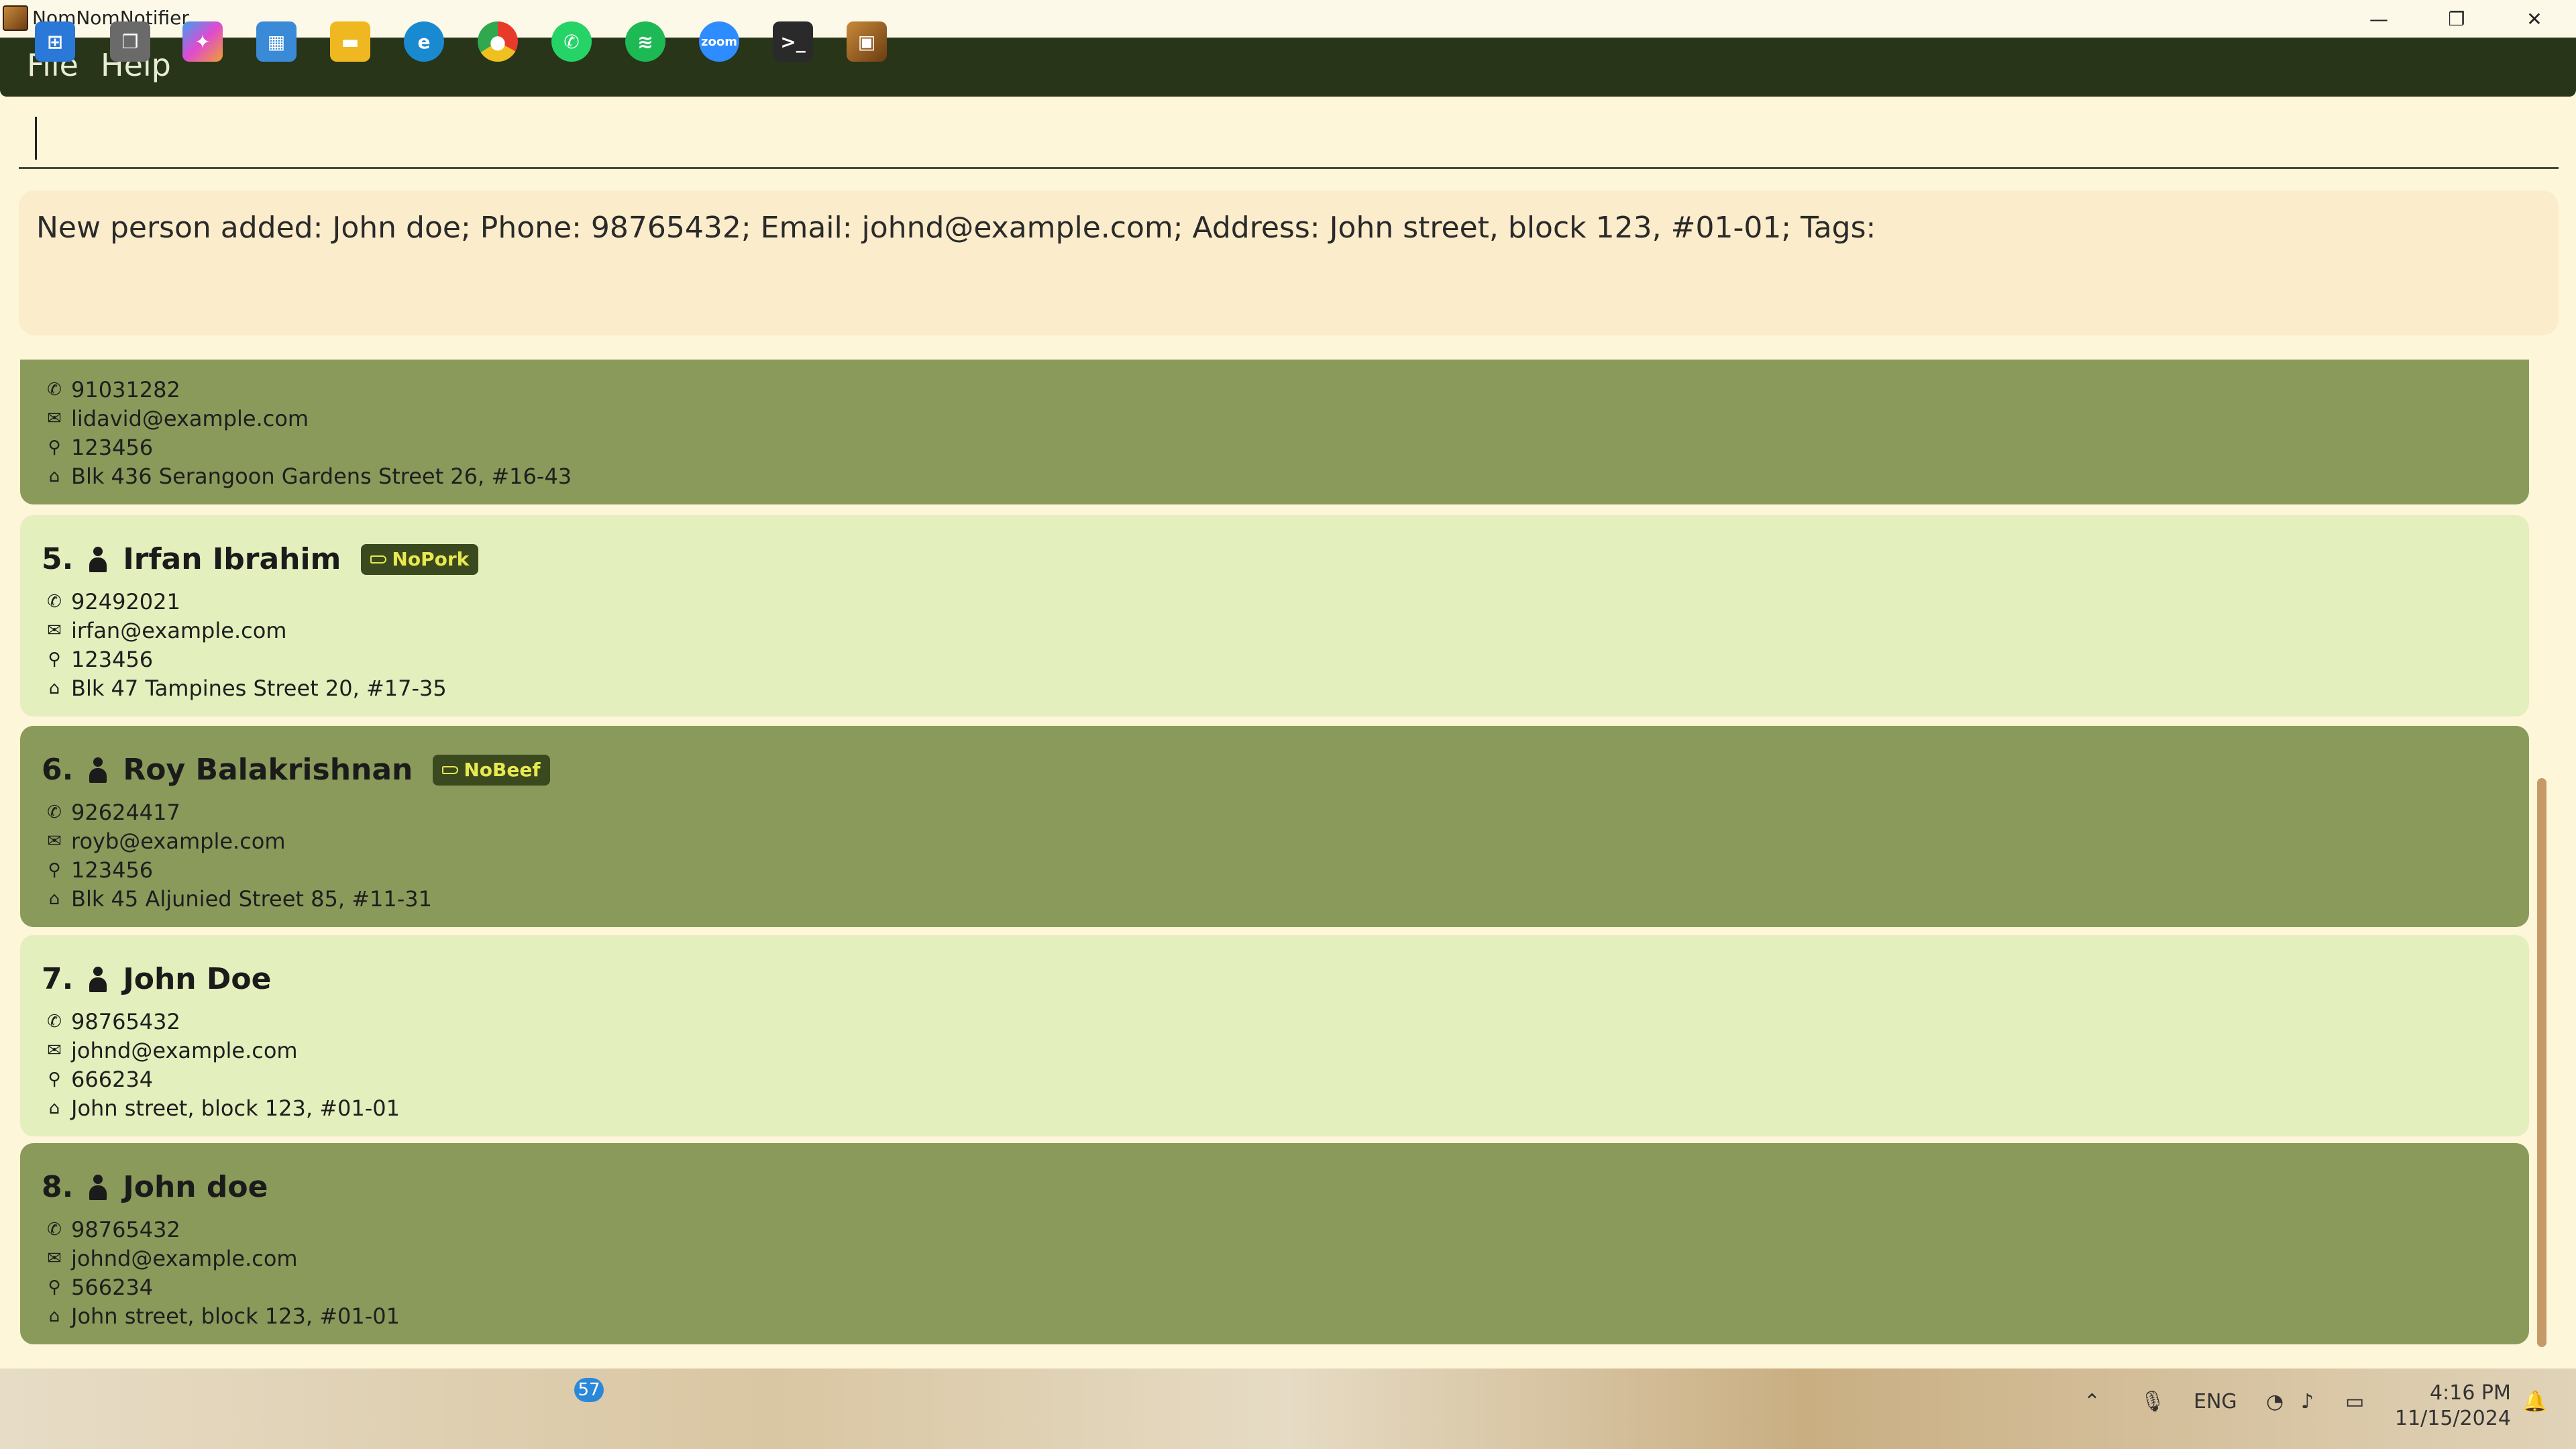 The image size is (2576, 1449). Describe the element at coordinates (793, 41) in the screenshot. I see `terminal-icon: >_` at that location.